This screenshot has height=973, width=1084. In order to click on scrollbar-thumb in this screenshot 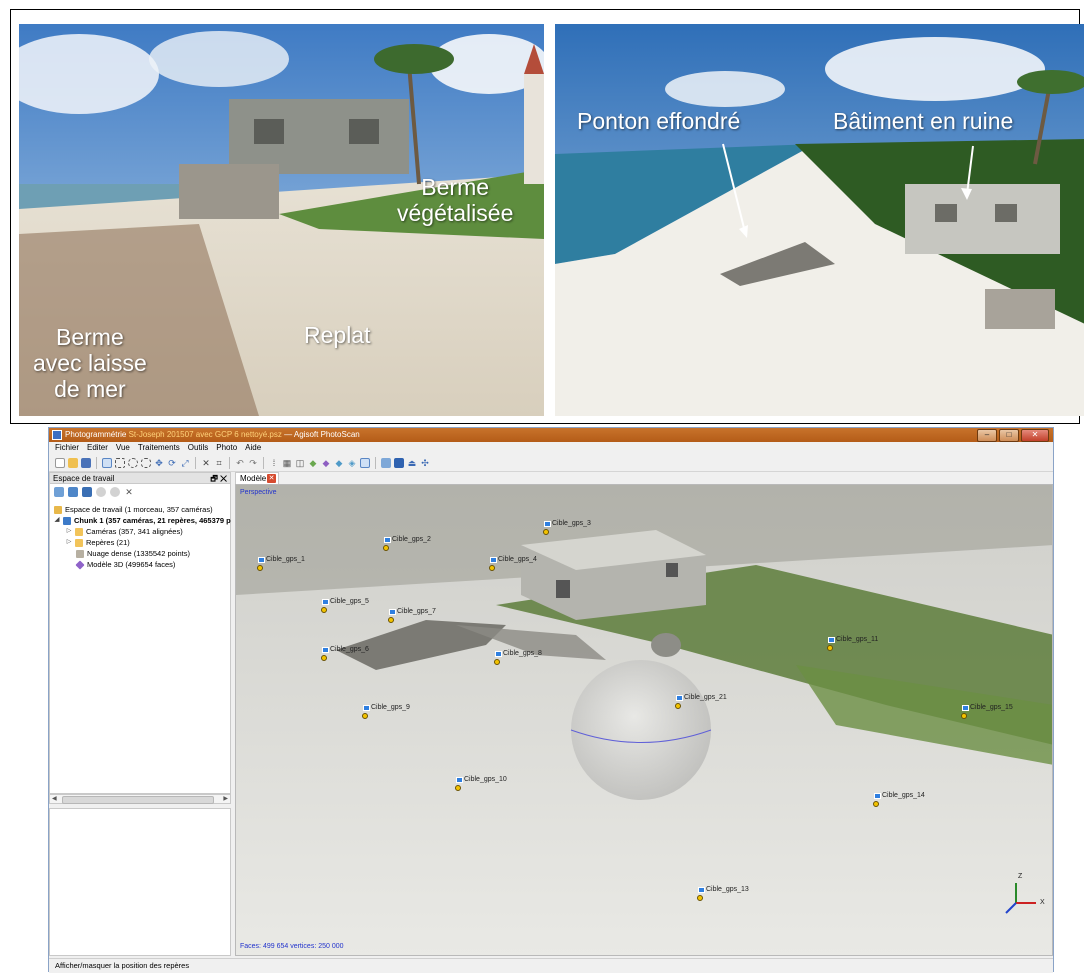, I will do `click(138, 800)`.